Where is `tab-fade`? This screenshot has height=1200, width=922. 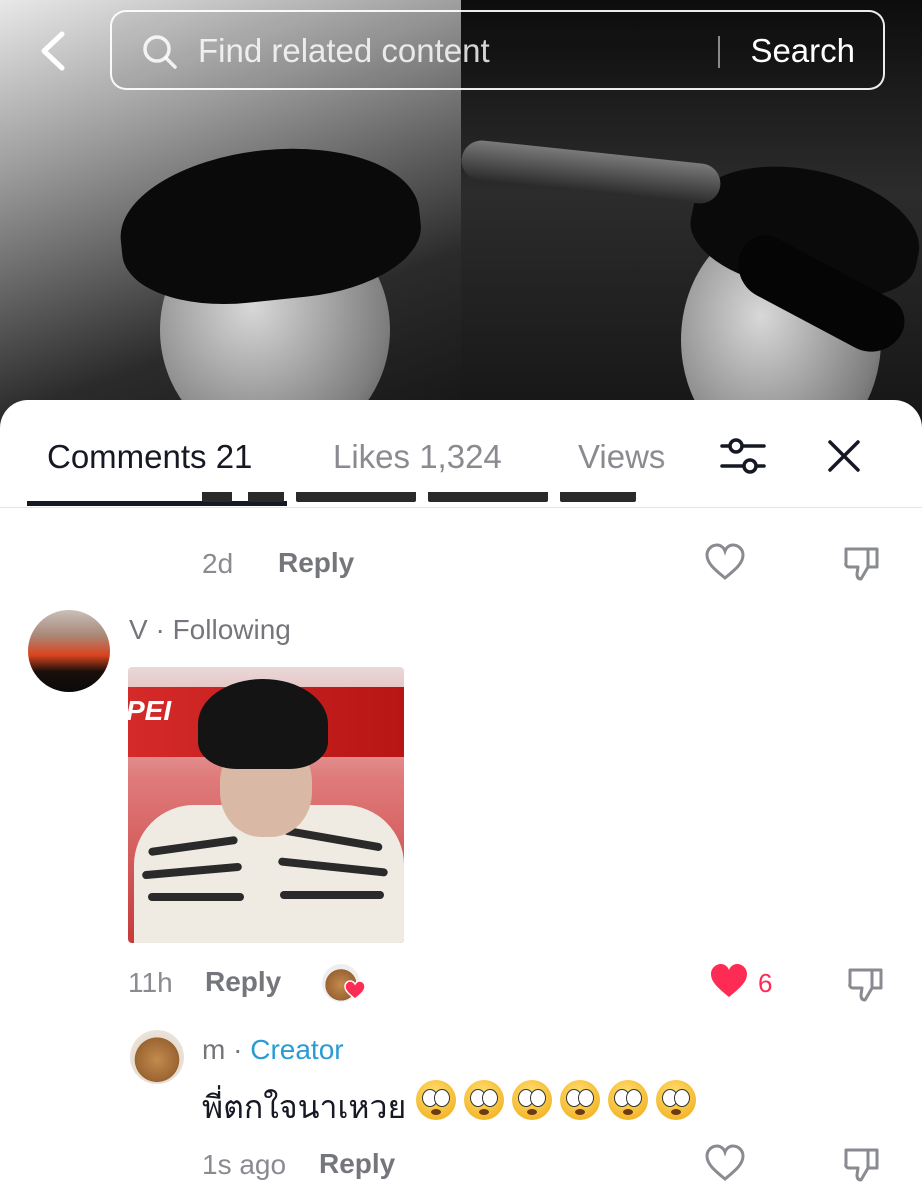 tab-fade is located at coordinates (678, 459).